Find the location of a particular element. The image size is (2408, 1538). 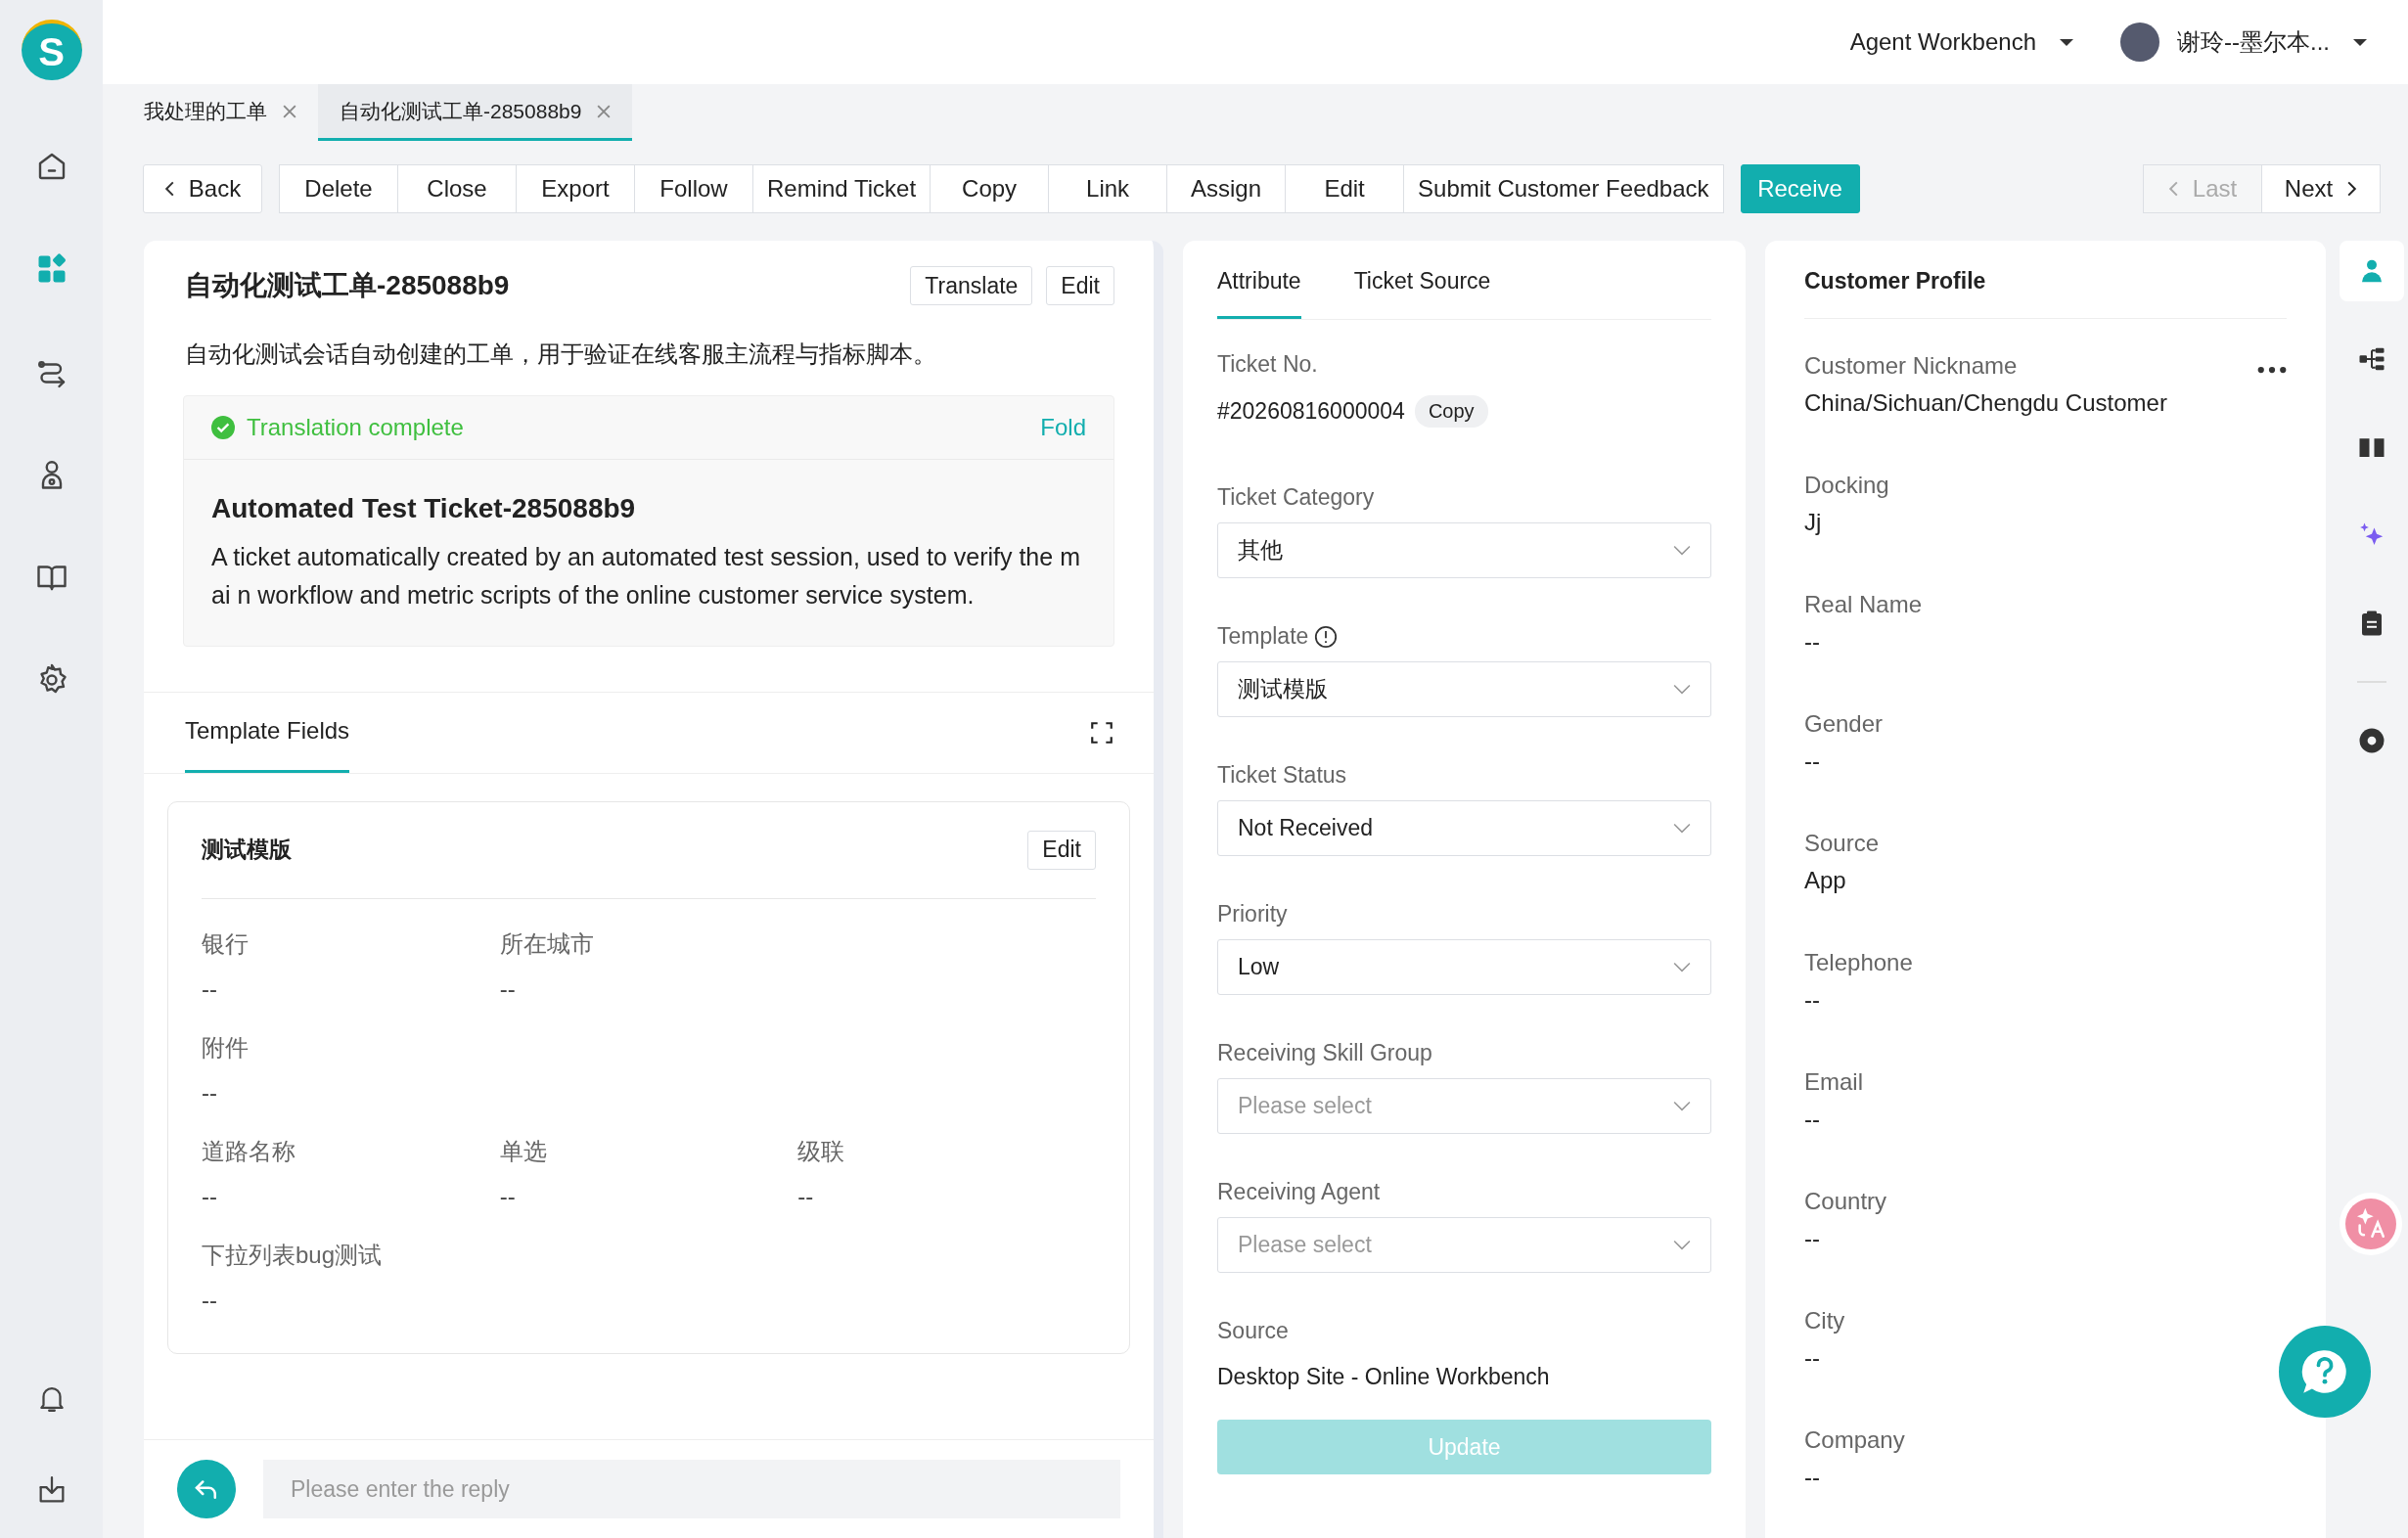

field-label: Docking is located at coordinates (1846, 485).